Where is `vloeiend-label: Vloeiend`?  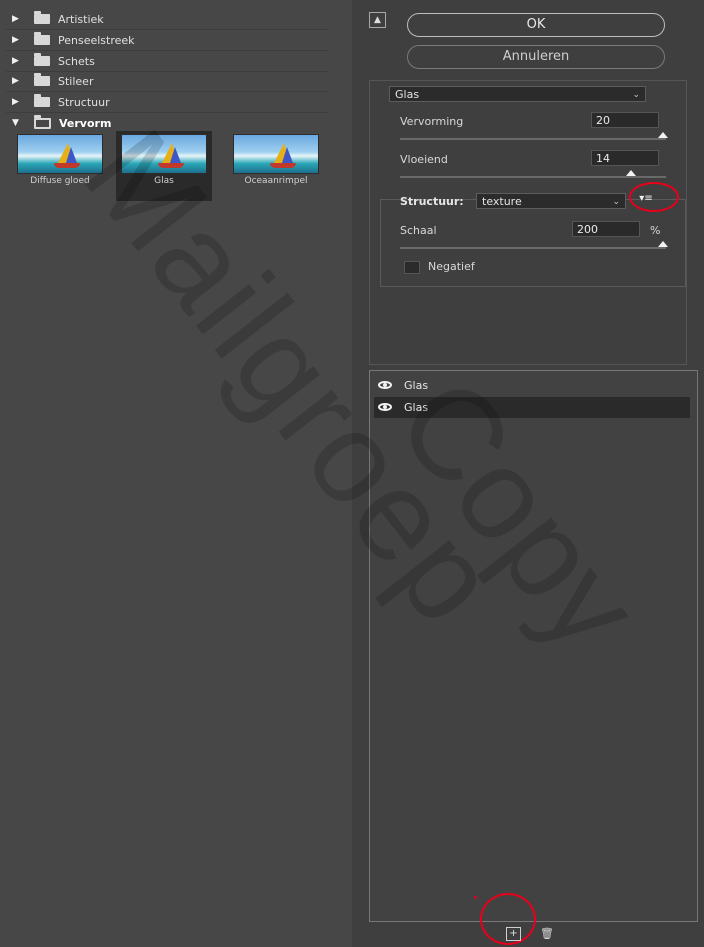
vloeiend-label: Vloeiend is located at coordinates (424, 159).